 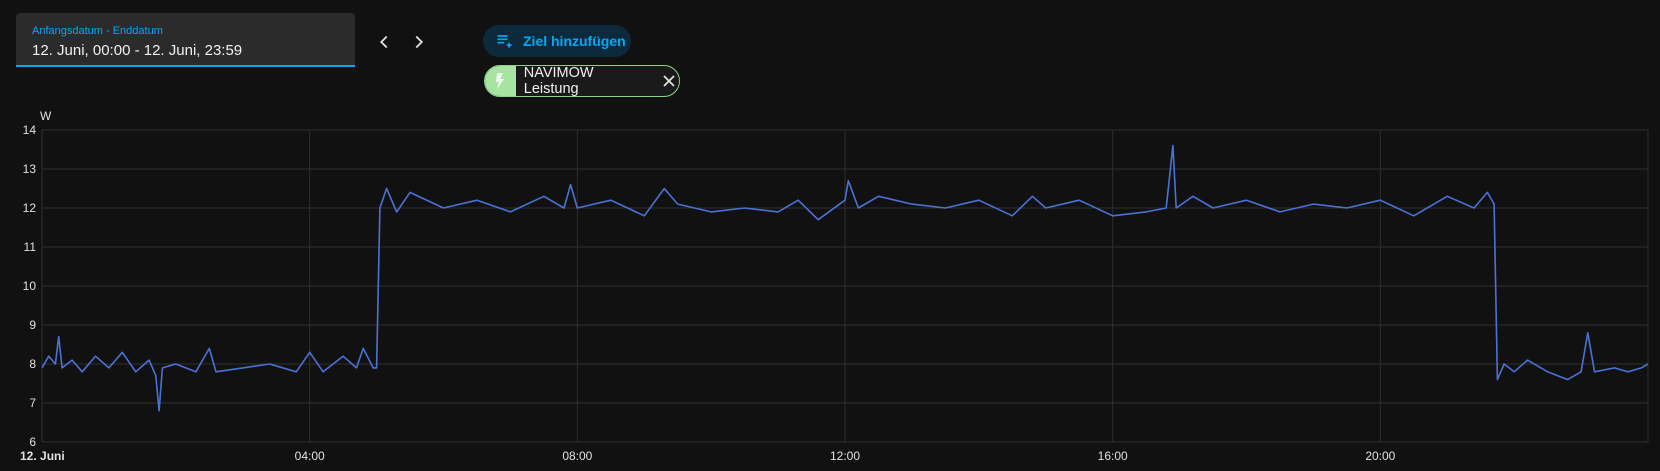 What do you see at coordinates (42, 456) in the screenshot?
I see `x-tick-label: 12. Juni` at bounding box center [42, 456].